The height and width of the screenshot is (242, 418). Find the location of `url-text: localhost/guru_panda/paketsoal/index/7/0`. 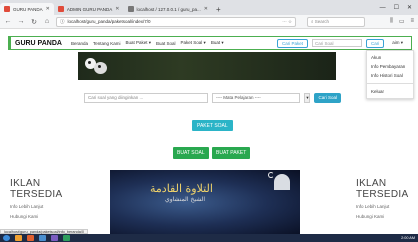

url-text: localhost/guru_panda/paketsoal/index/7/0 is located at coordinates (109, 21).